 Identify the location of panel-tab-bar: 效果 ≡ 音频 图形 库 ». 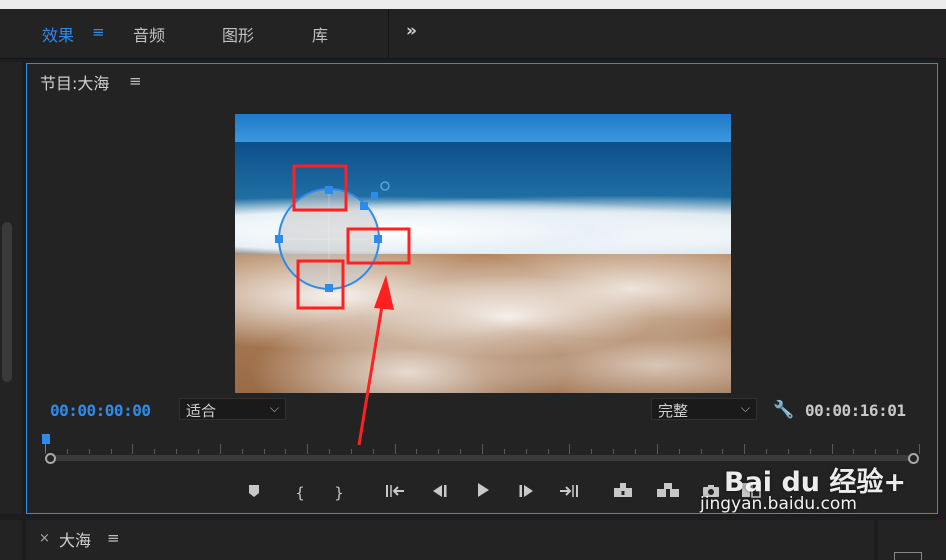
(473, 34).